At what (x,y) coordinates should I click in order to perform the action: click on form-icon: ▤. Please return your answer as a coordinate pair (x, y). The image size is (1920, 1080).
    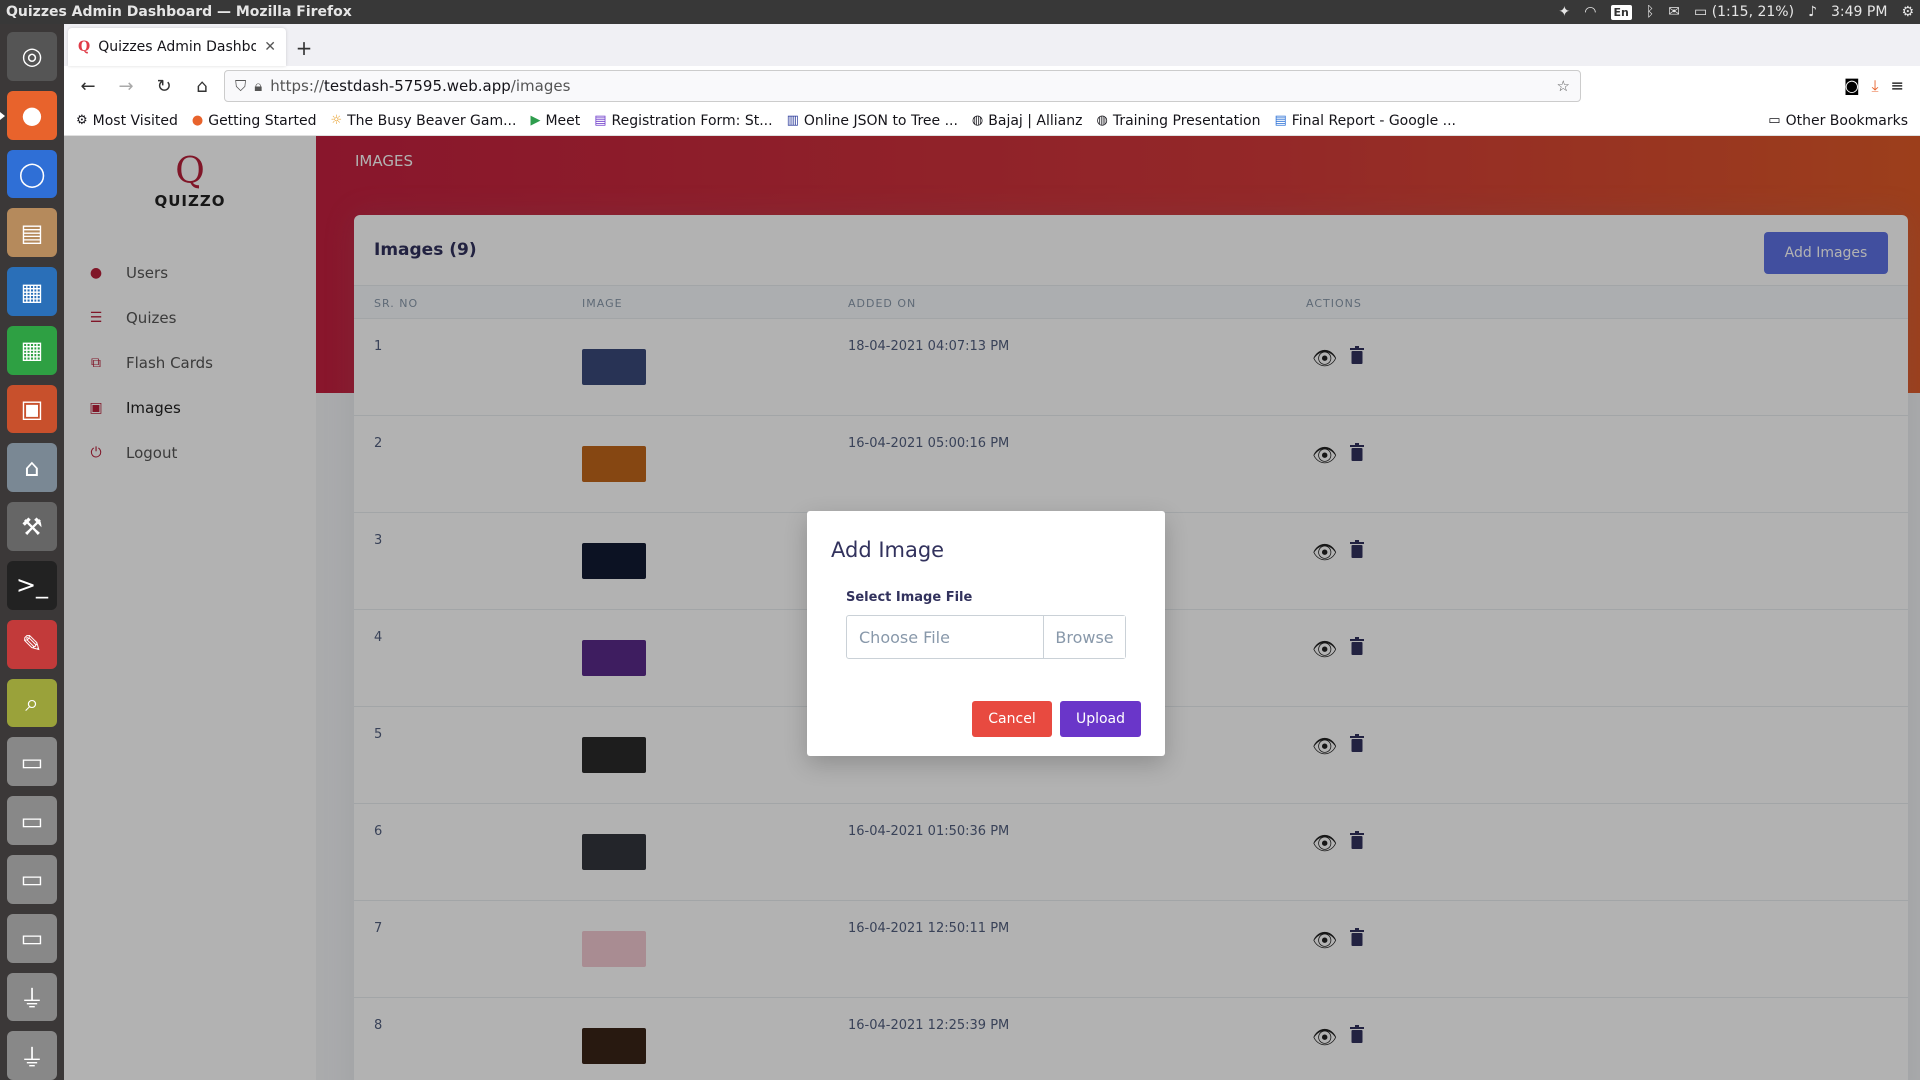
    Looking at the image, I should click on (600, 120).